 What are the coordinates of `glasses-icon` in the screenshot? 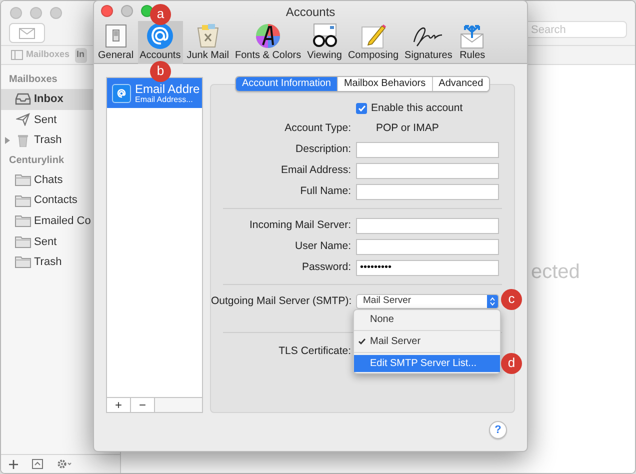 It's located at (324, 36).